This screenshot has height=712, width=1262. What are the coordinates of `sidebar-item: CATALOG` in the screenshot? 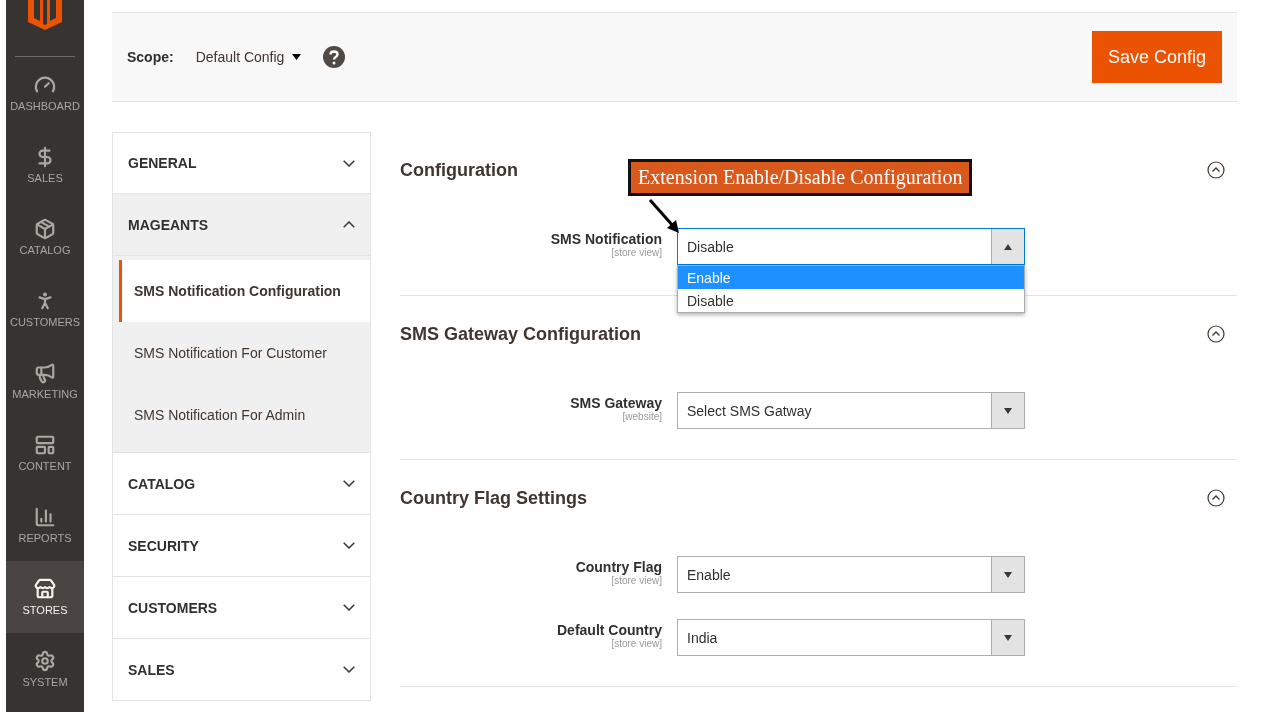 It's located at (45, 237).